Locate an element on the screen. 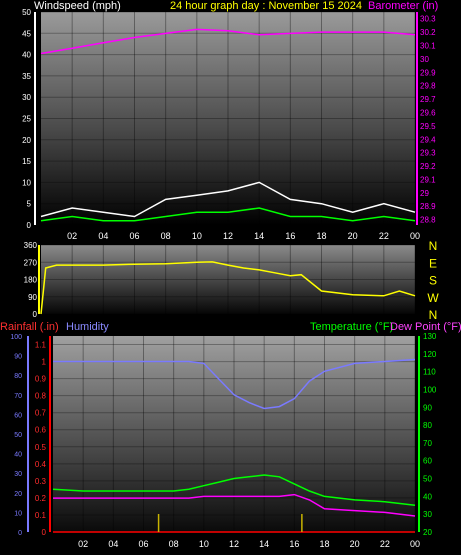 This screenshot has width=461, height=555. barometer-tick-label: 29.2 is located at coordinates (428, 166).